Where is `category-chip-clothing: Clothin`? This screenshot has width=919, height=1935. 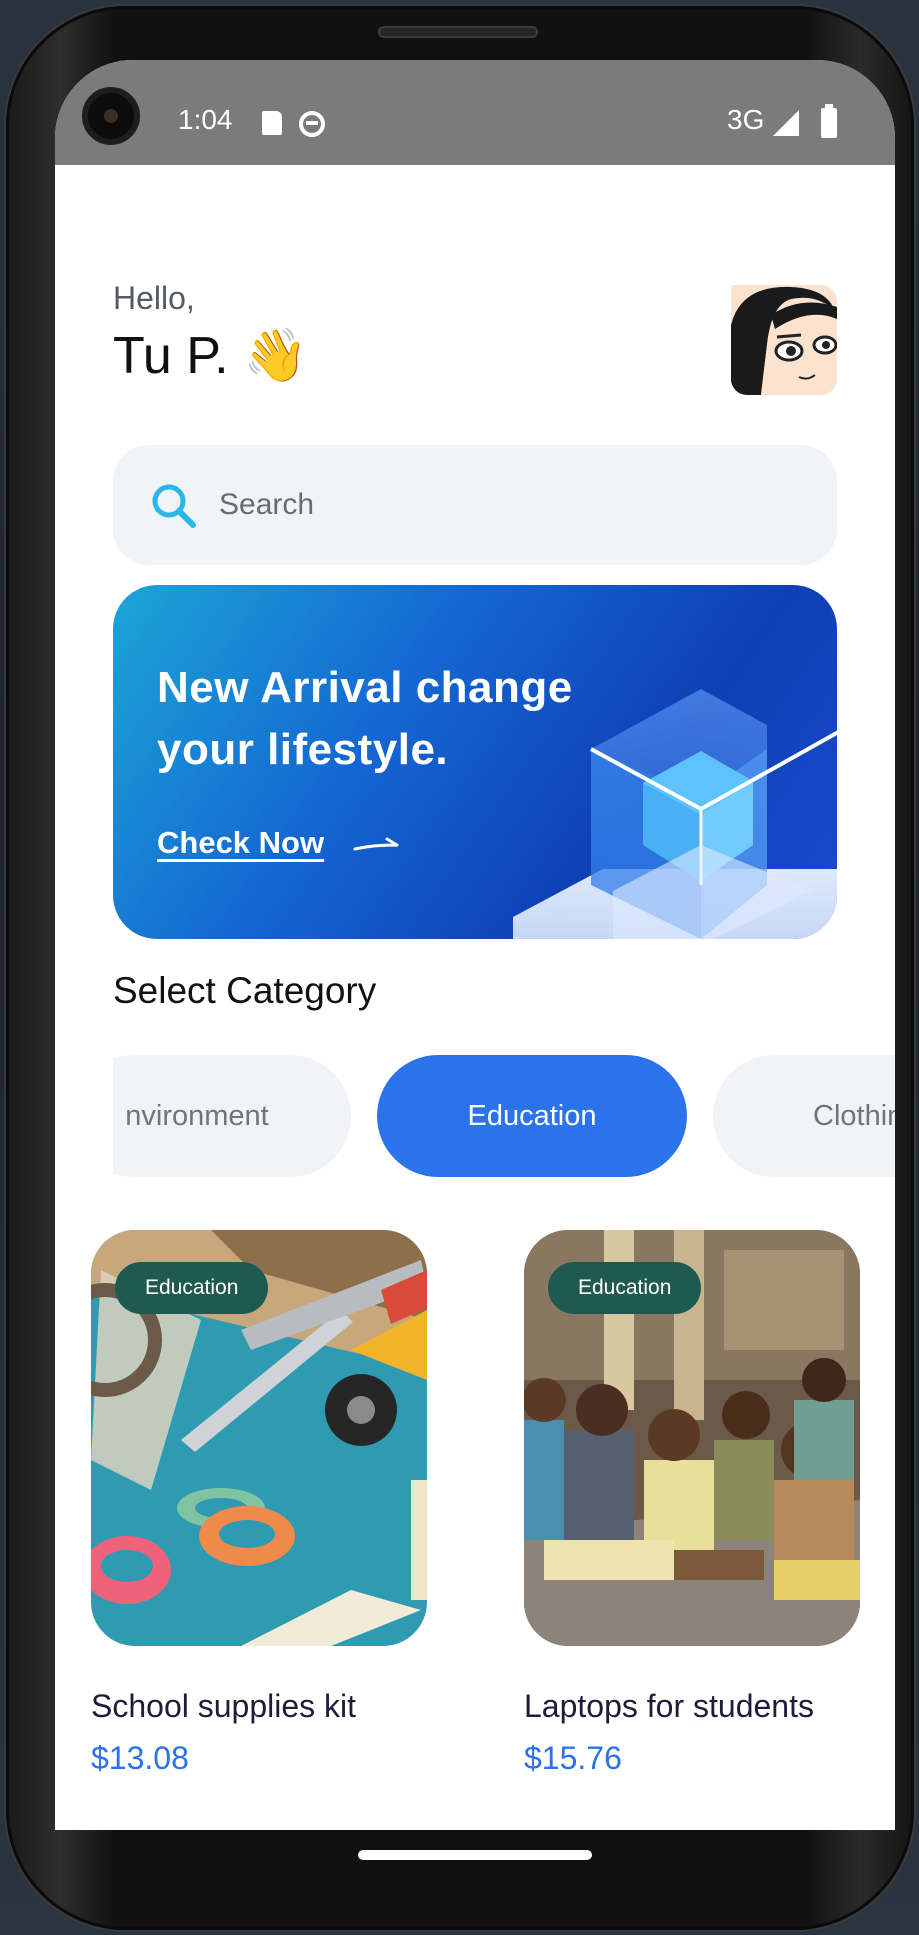
category-chip-clothing: Clothin is located at coordinates (804, 1116).